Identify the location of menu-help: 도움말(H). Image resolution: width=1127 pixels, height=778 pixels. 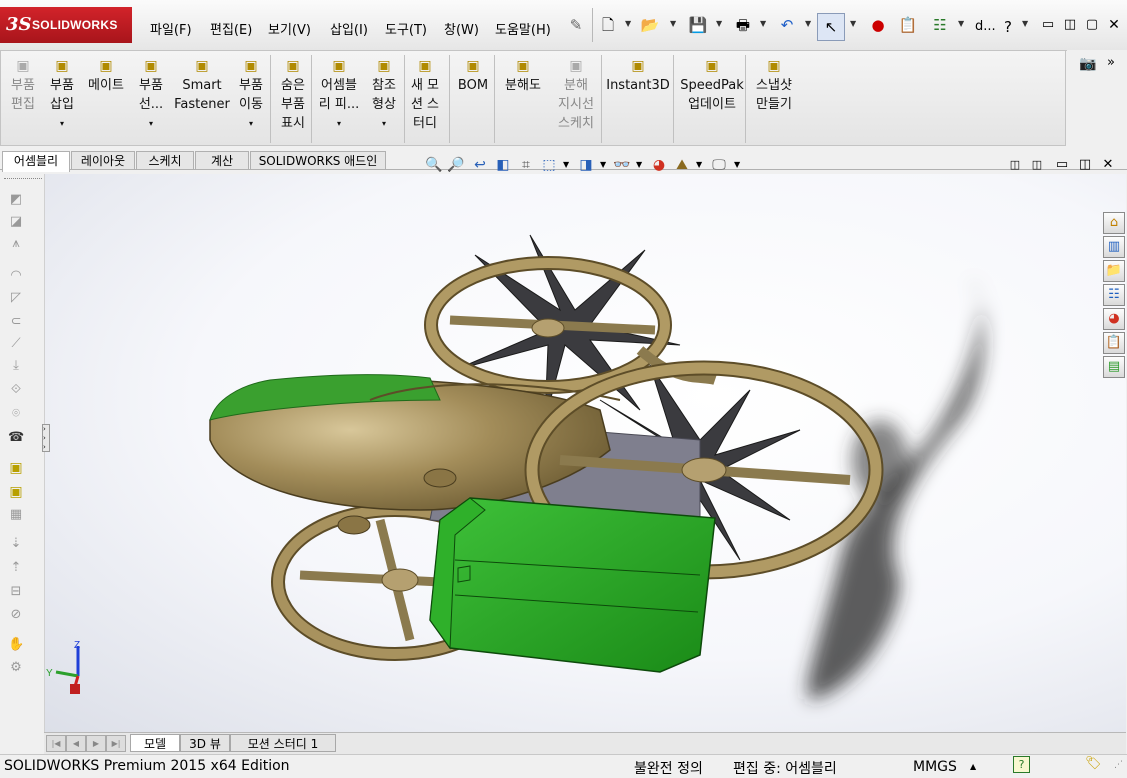
(523, 28).